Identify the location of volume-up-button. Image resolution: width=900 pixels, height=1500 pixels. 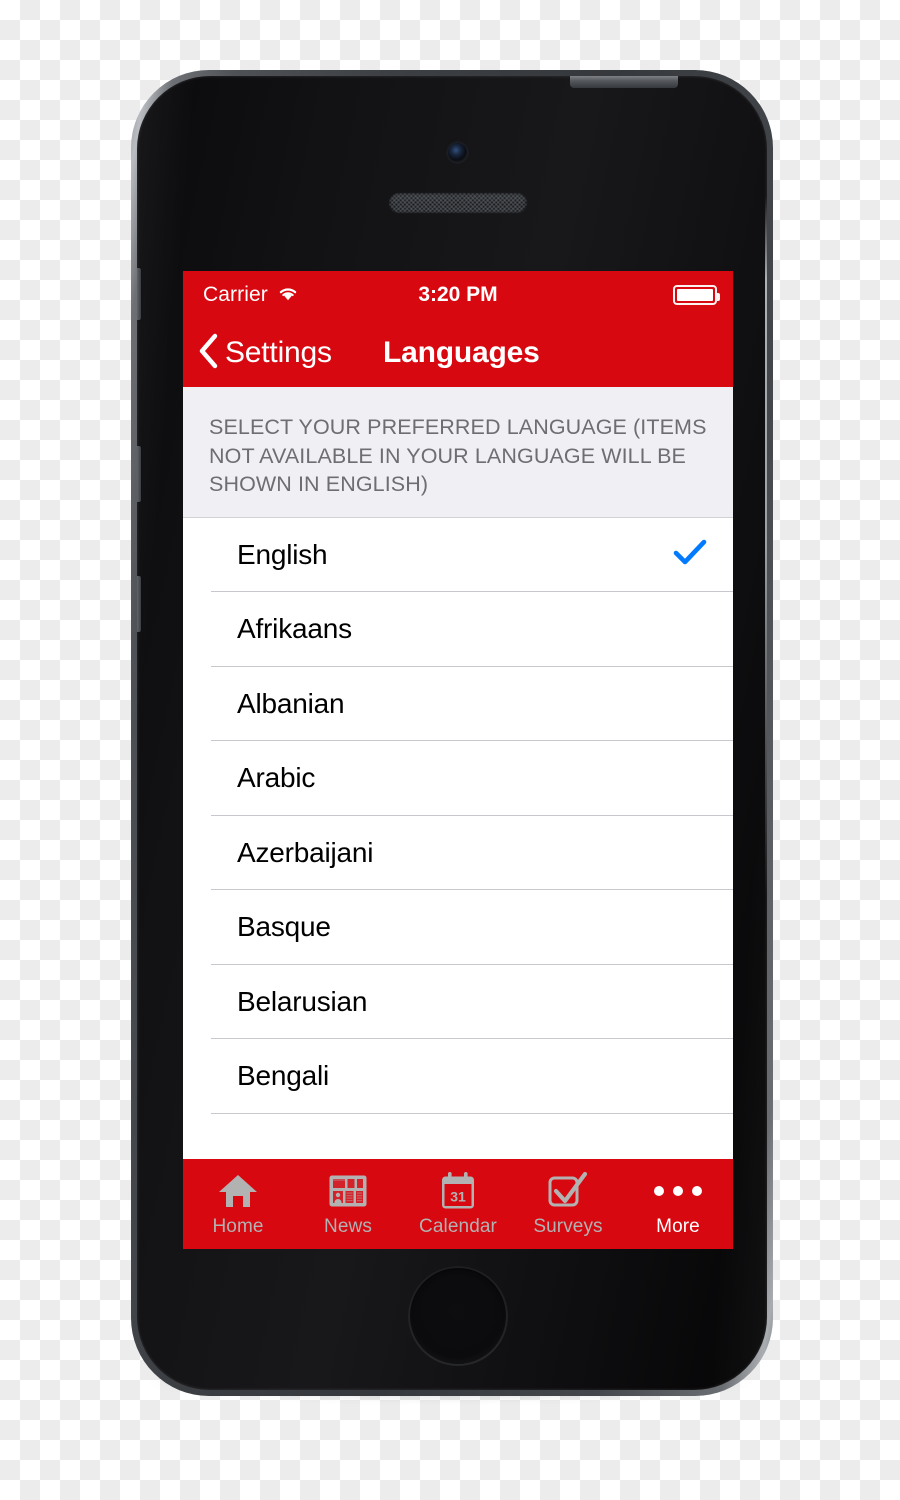
(139, 474).